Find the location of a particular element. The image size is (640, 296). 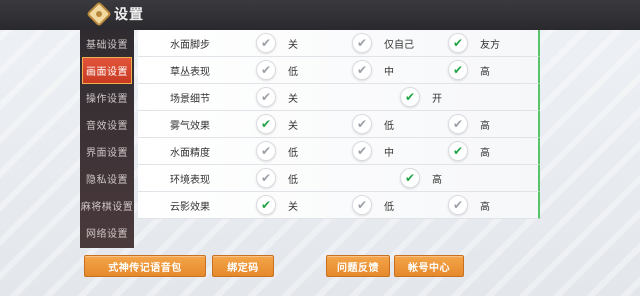

setting-label: 环境表现 is located at coordinates (190, 180).